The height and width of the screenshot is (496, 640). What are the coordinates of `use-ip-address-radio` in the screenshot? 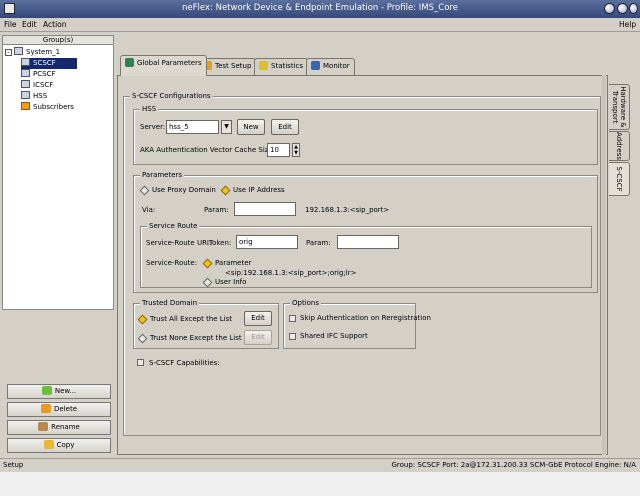 It's located at (225, 190).